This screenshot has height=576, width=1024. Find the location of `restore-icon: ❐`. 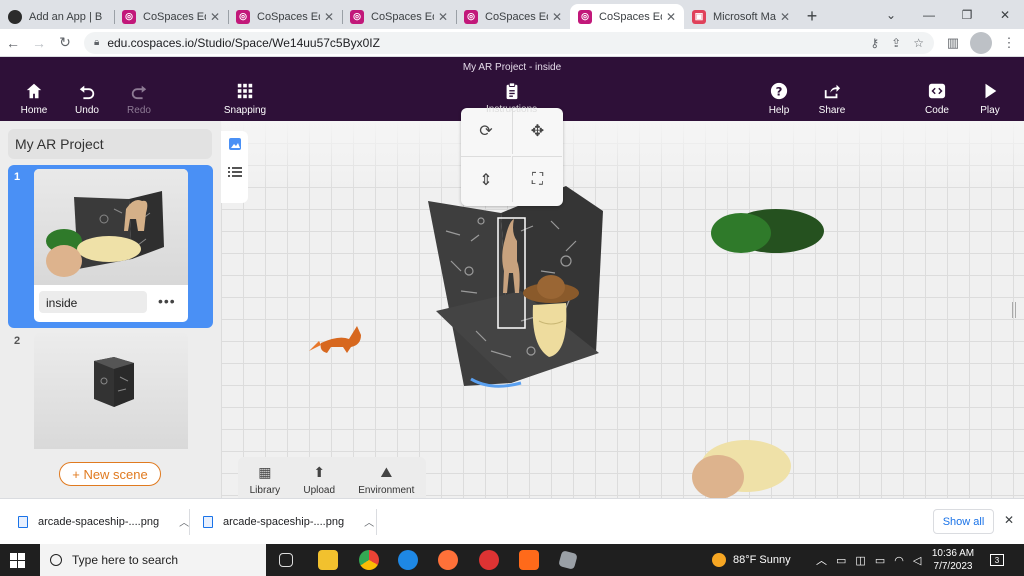

restore-icon: ❐ is located at coordinates (967, 14).